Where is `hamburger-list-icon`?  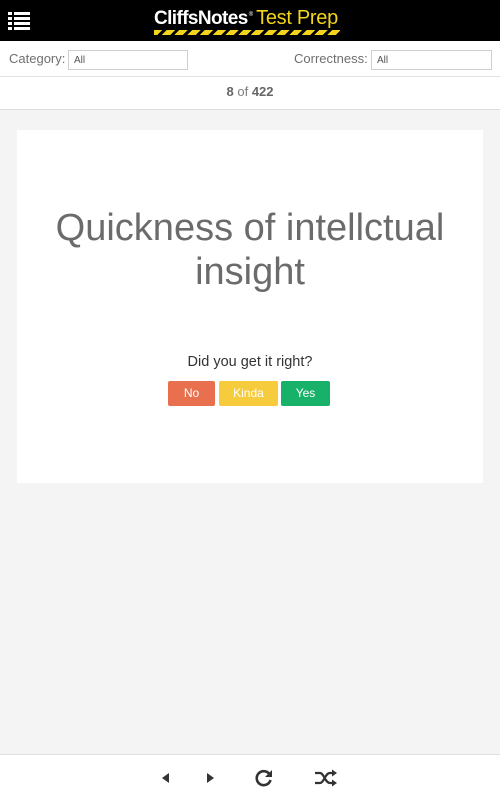 hamburger-list-icon is located at coordinates (19, 21).